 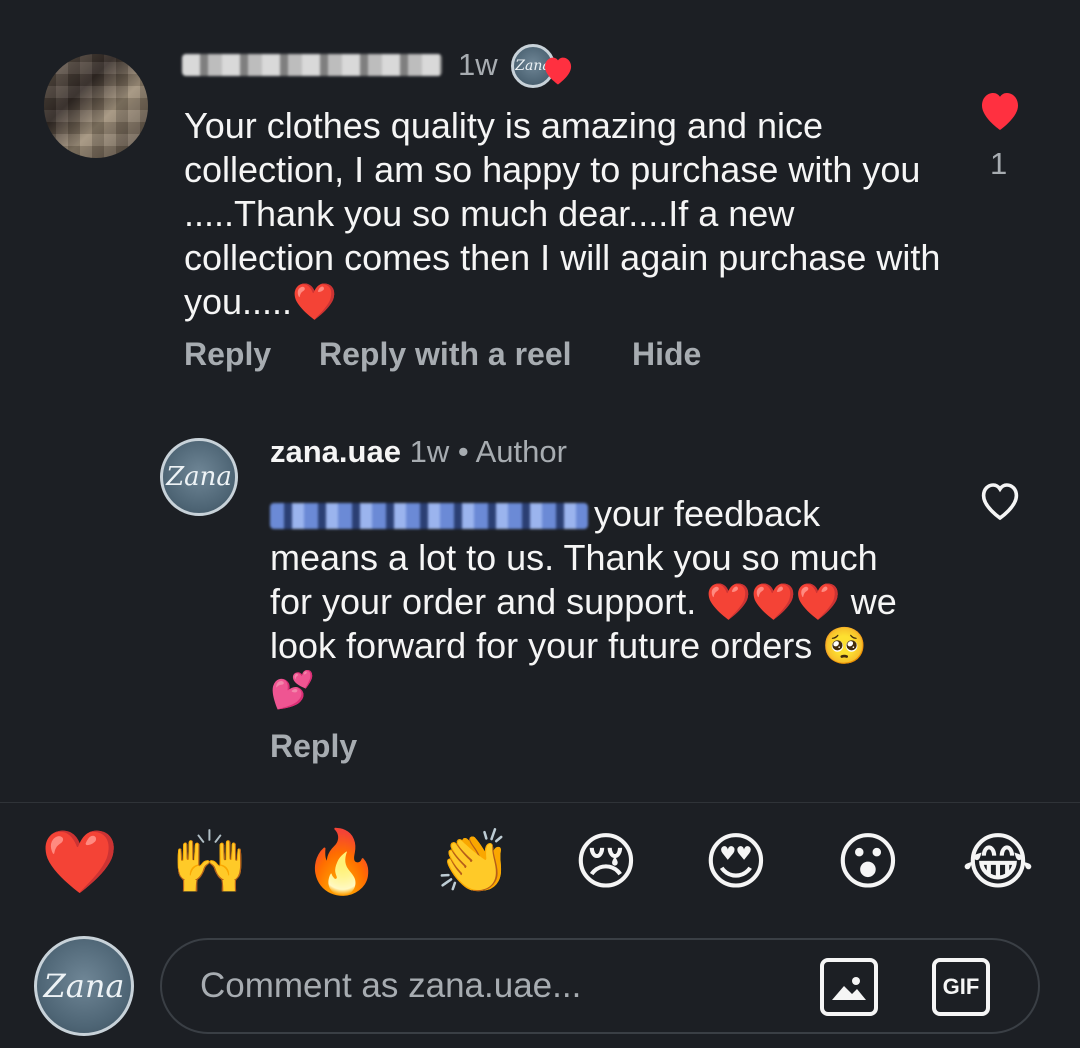 I want to click on author-badge: Author, so click(x=521, y=451).